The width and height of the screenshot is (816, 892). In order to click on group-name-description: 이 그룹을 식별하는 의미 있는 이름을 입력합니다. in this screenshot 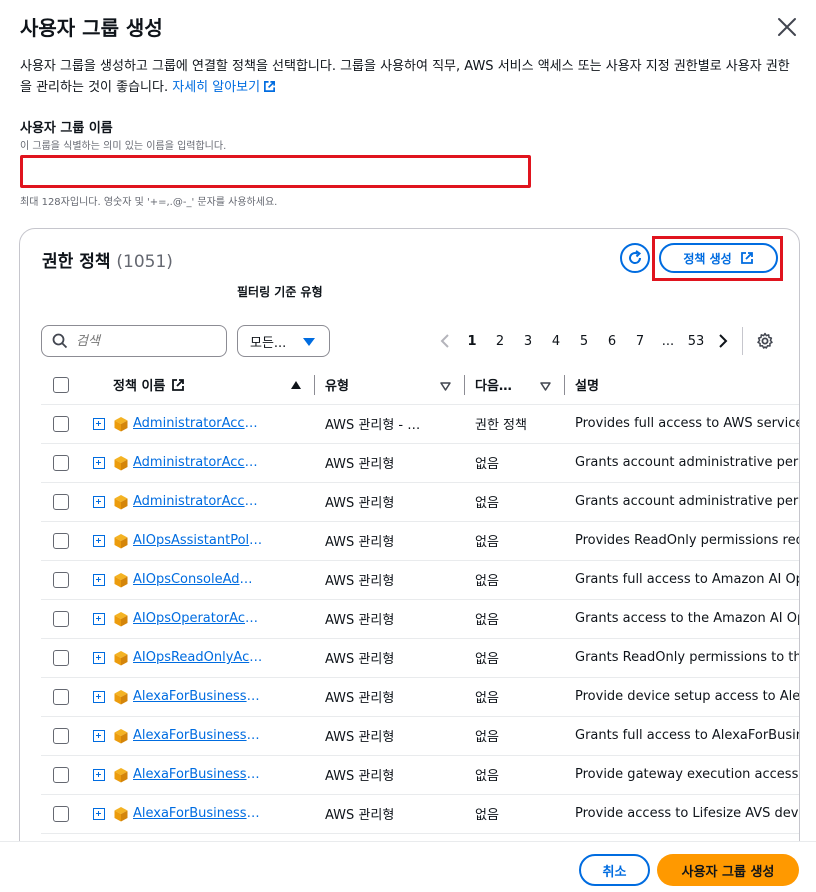, I will do `click(123, 146)`.